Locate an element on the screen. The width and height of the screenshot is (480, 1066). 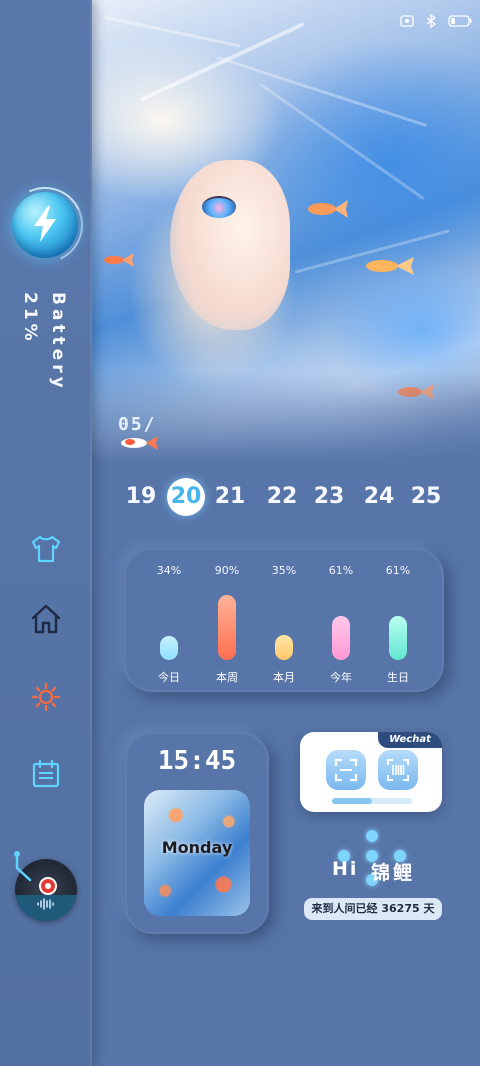
calendar-icon is located at coordinates (46, 773).